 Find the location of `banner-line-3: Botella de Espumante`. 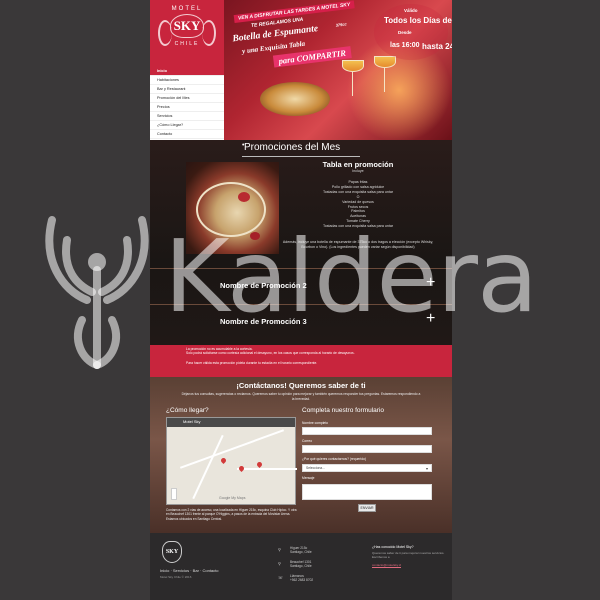

banner-line-3: Botella de Espumante is located at coordinates (275, 34).